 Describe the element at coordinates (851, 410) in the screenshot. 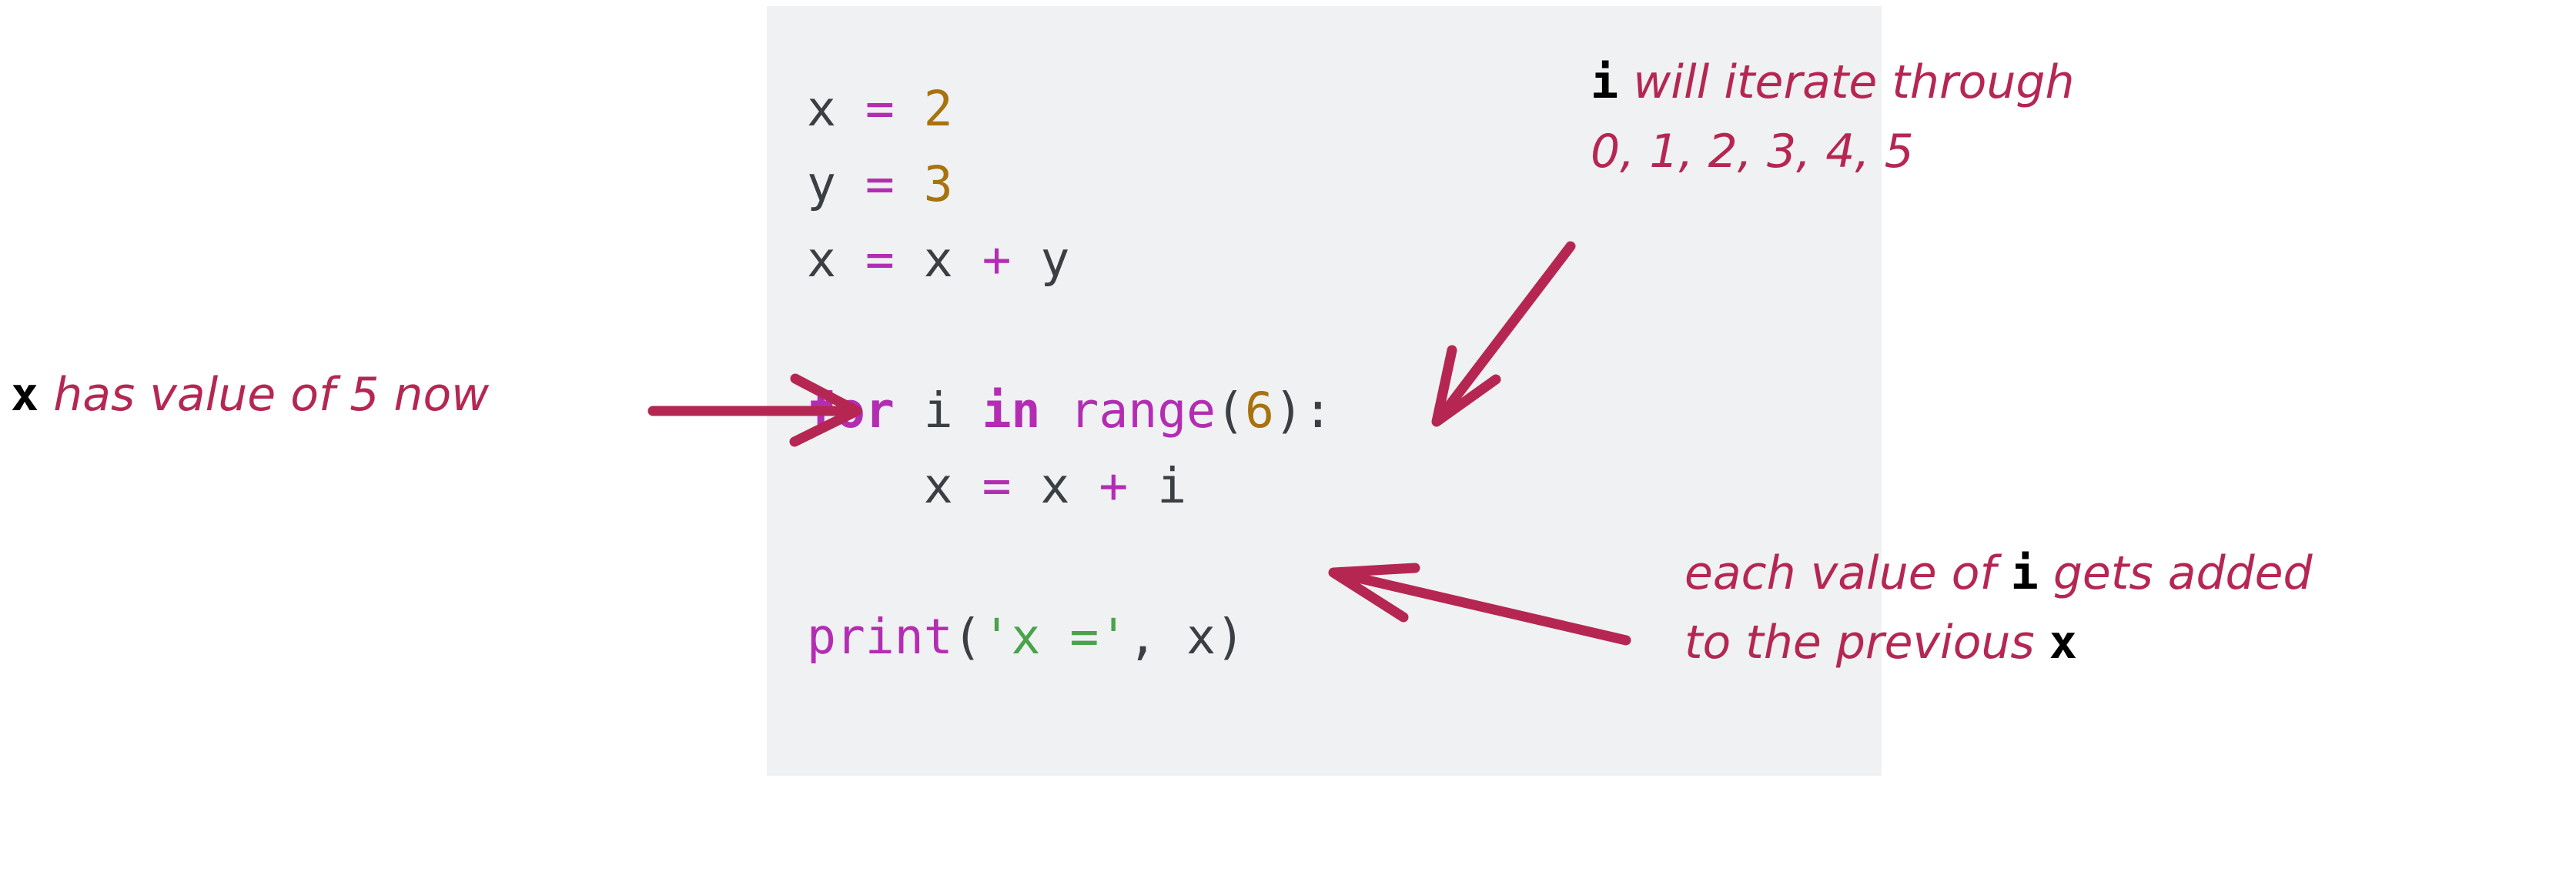

I see `token-keyword-for: for` at that location.